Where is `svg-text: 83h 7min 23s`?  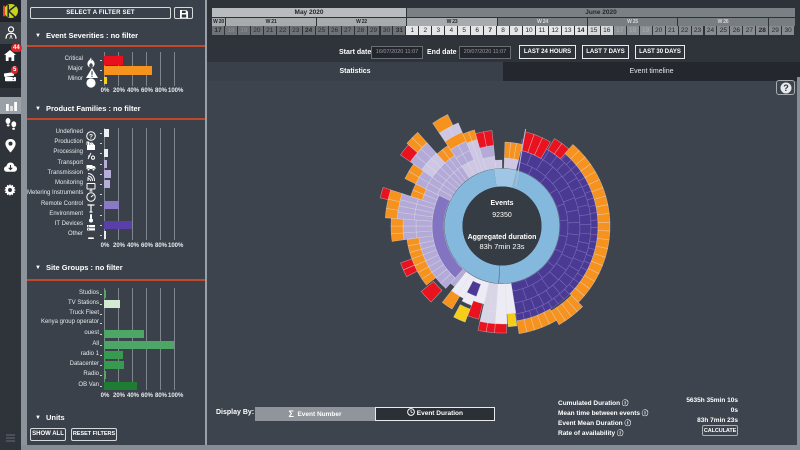
svg-text: 83h 7min 23s is located at coordinates (501, 246).